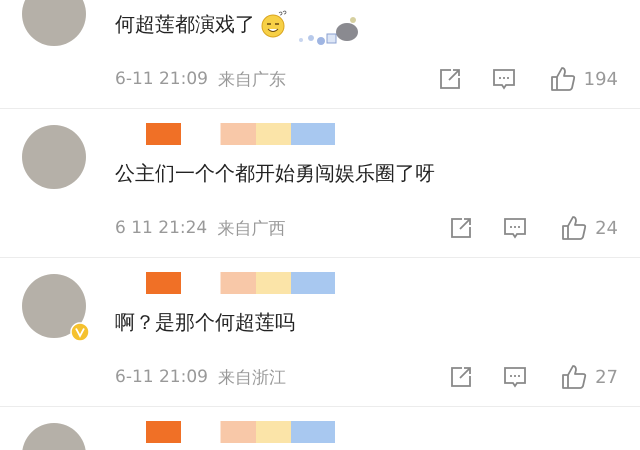 Image resolution: width=640 pixels, height=450 pixels. I want to click on comment-text: 公主们一个个都开始勇闯娱乐圈了呀, so click(275, 173).